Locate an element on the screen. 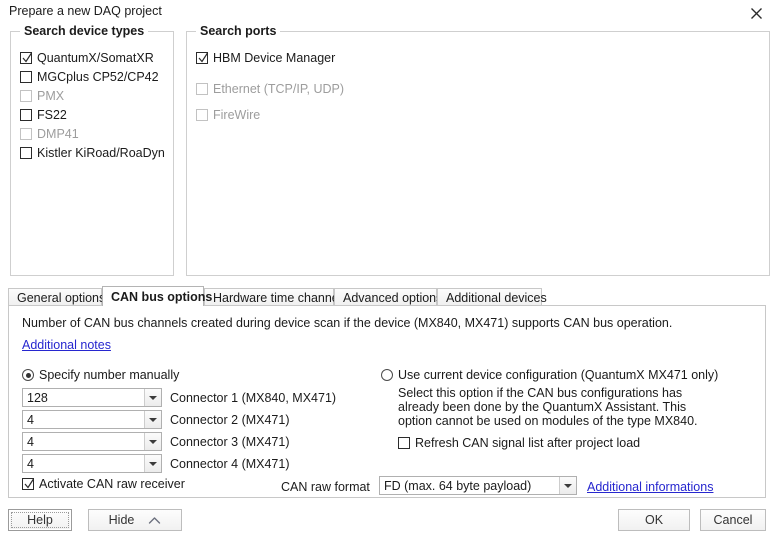 Image resolution: width=774 pixels, height=538 pixels. connector-4-label: Connector 4 (MX471) is located at coordinates (230, 464).